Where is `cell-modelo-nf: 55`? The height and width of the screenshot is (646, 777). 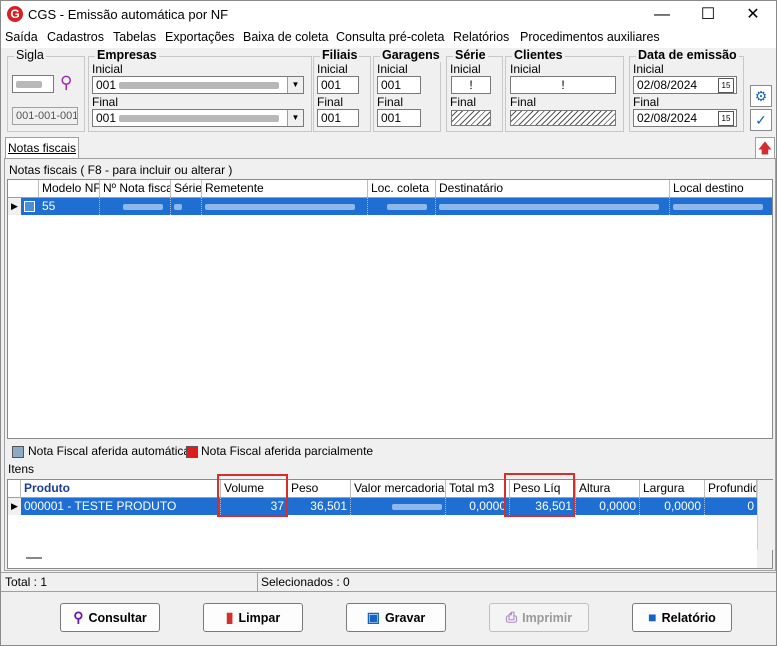 cell-modelo-nf: 55 is located at coordinates (69, 206).